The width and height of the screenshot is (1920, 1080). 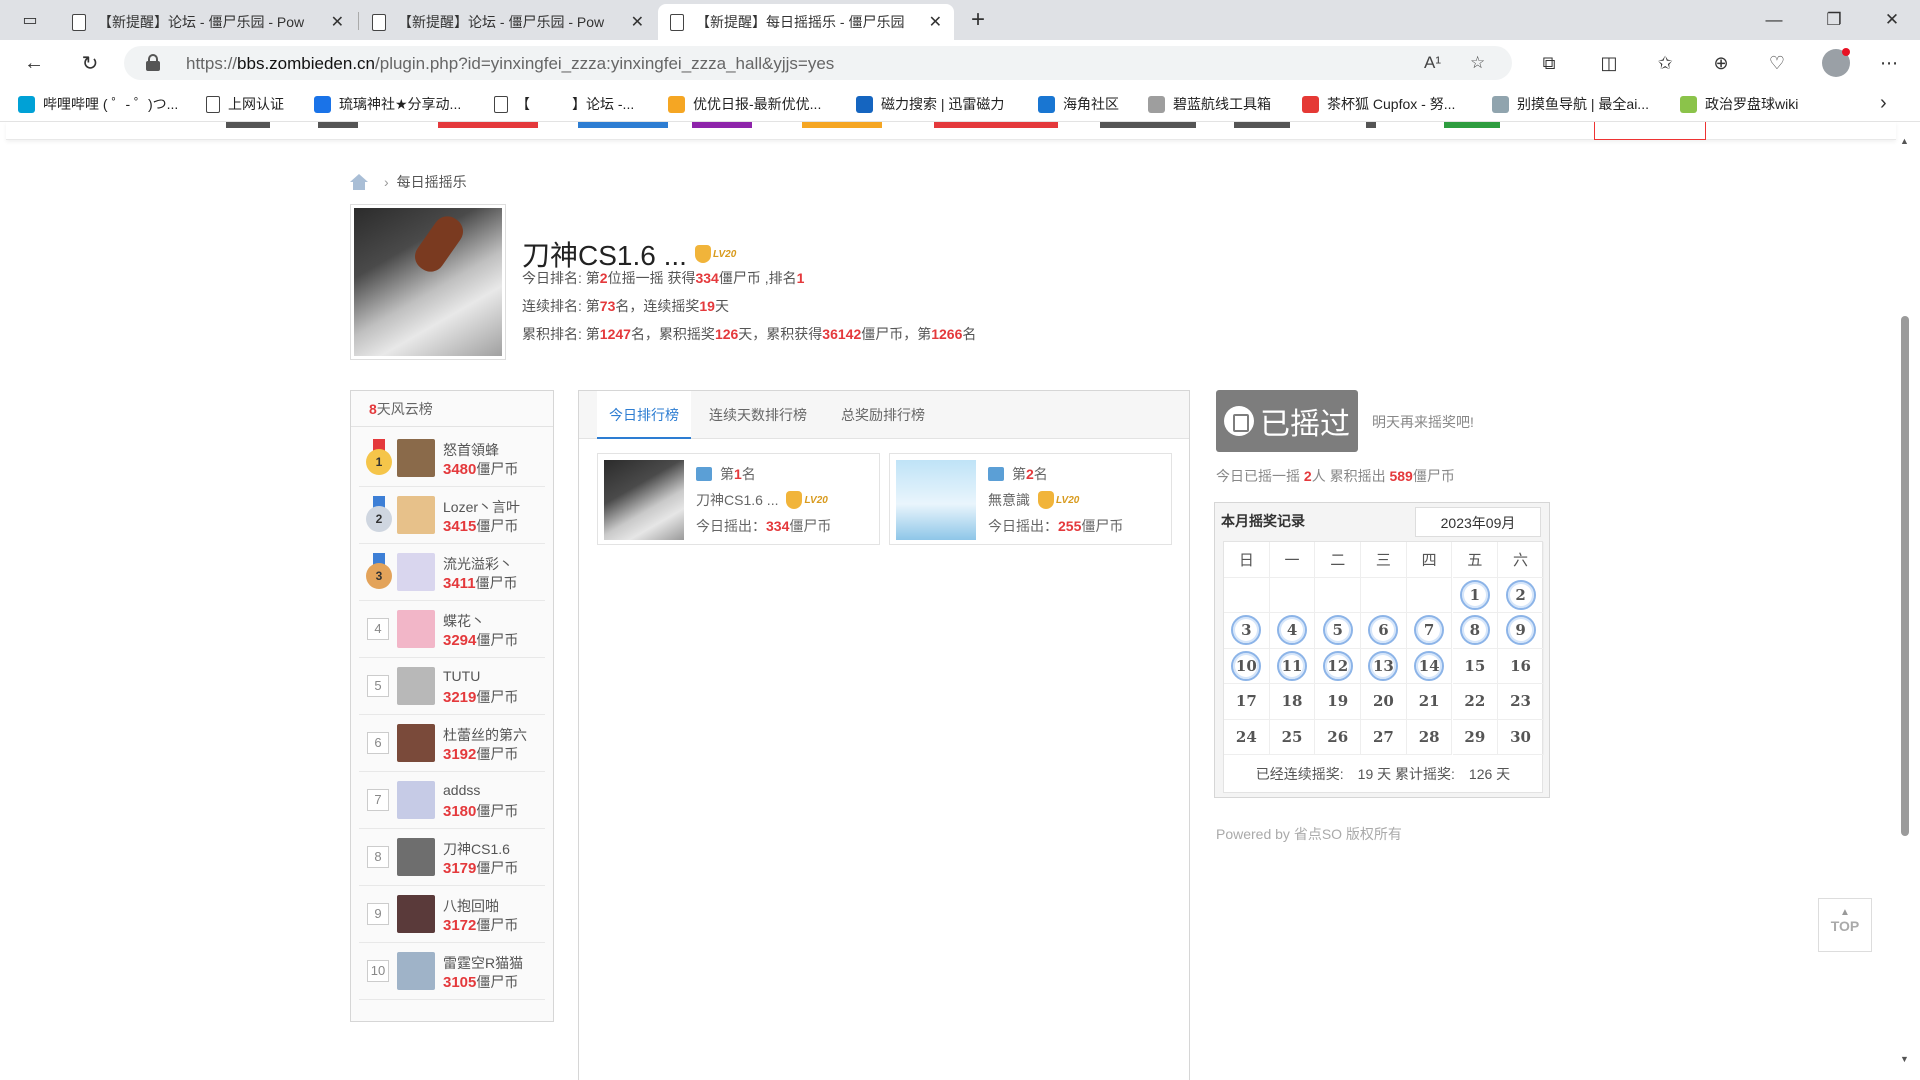 I want to click on calendar-day: 16, so click(x=1521, y=666).